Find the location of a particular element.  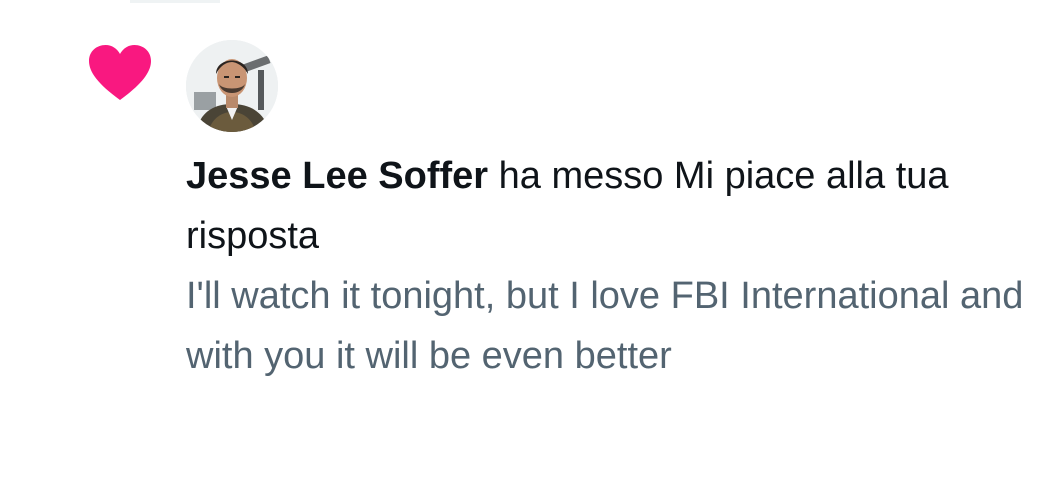

actor-name: Jesse Lee Soffer is located at coordinates (337, 176).